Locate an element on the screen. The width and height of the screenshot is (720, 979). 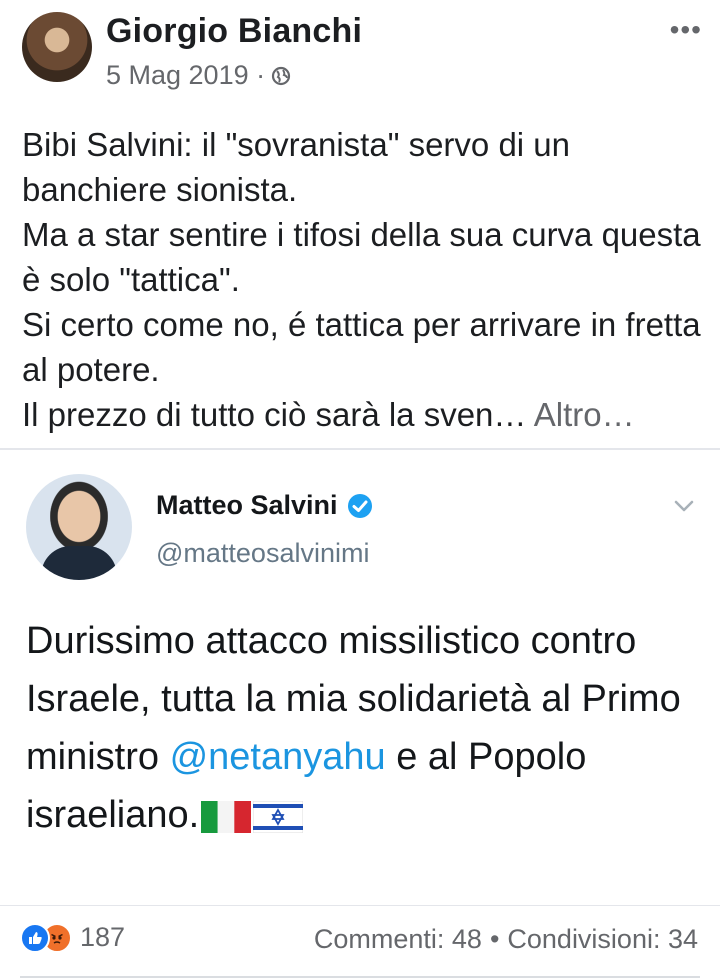
tweet-author: Matteo Salvini is located at coordinates (265, 505).